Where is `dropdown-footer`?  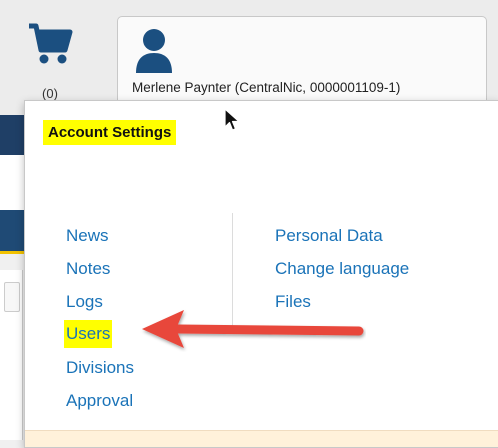 dropdown-footer is located at coordinates (261, 438).